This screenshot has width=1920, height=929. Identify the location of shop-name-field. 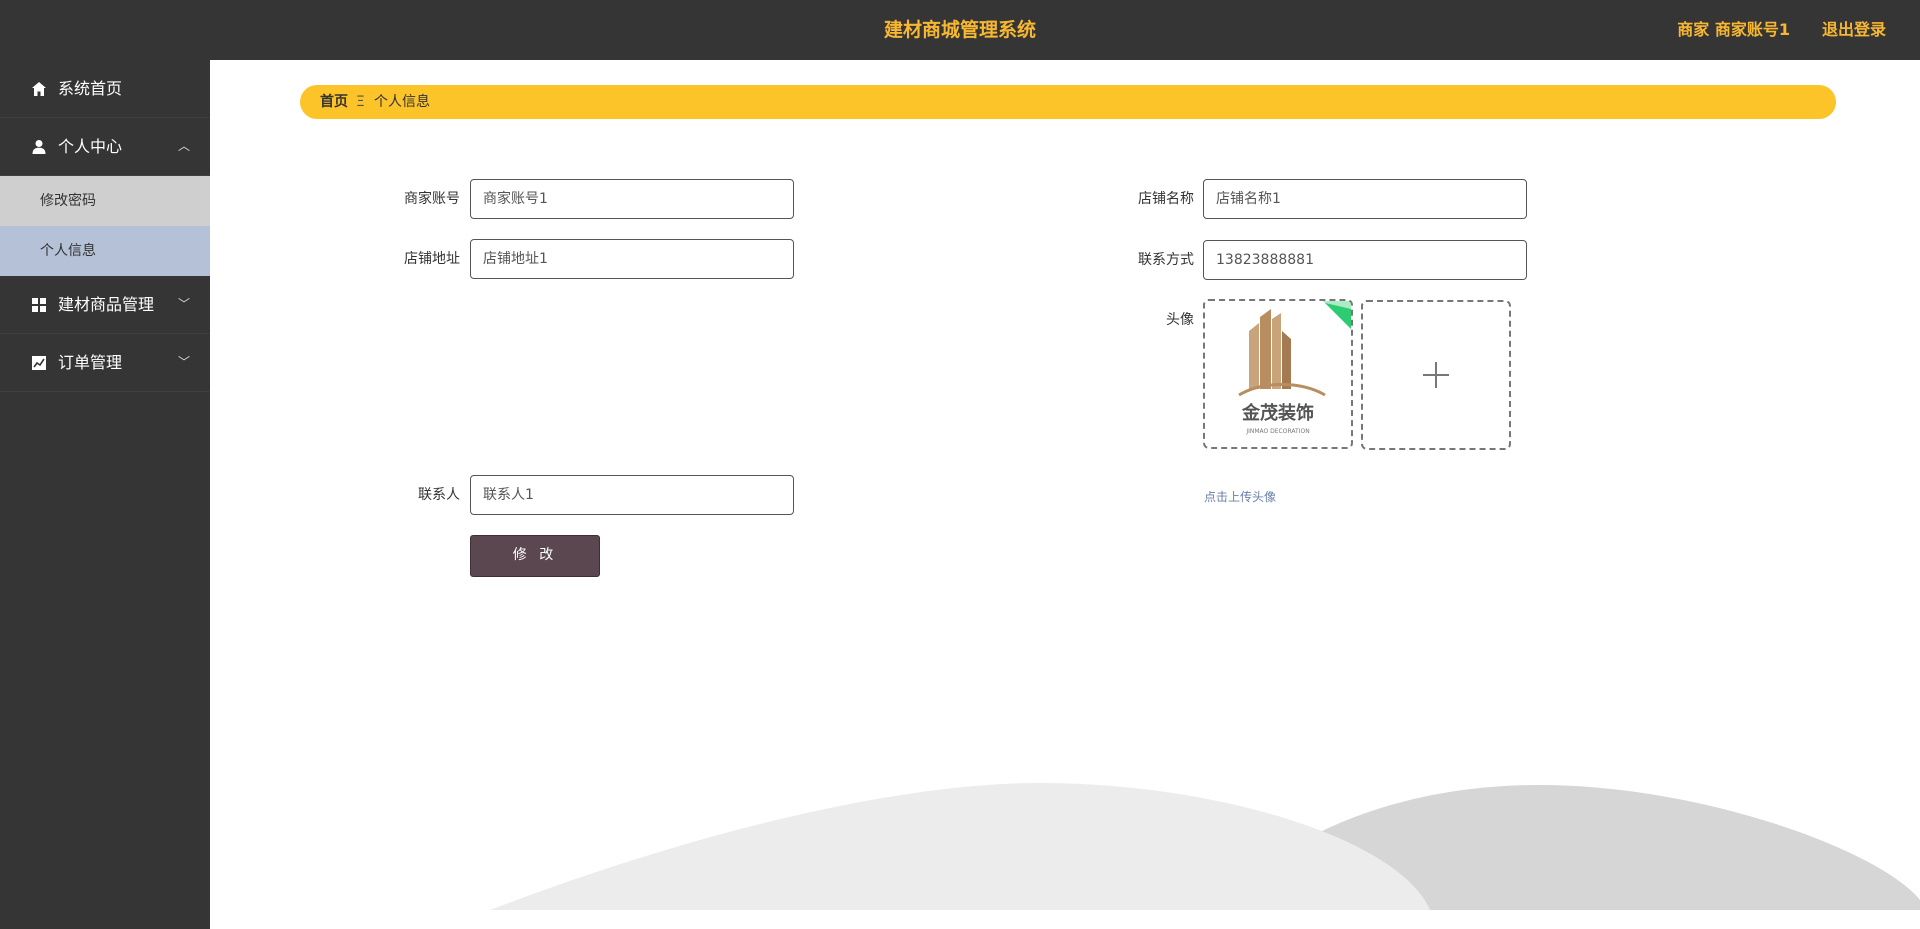
(1365, 199).